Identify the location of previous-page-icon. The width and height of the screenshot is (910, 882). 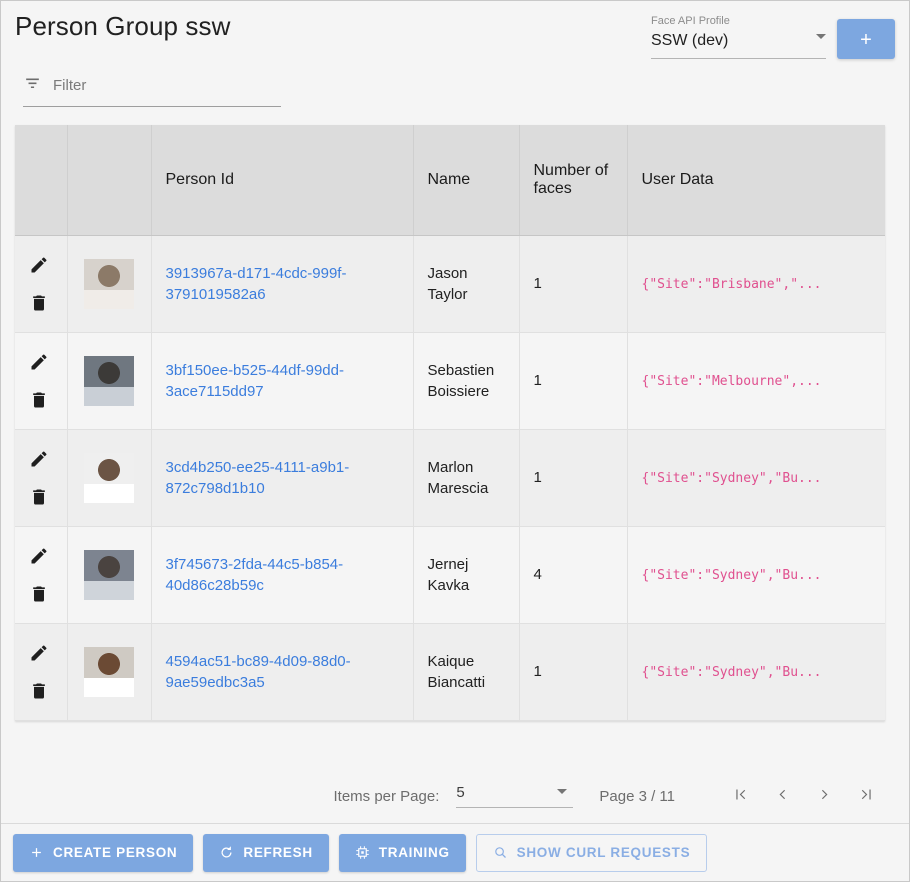
(782, 796).